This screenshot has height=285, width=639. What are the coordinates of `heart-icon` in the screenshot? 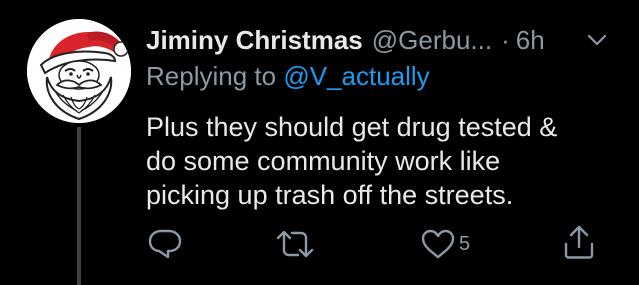 It's located at (438, 244).